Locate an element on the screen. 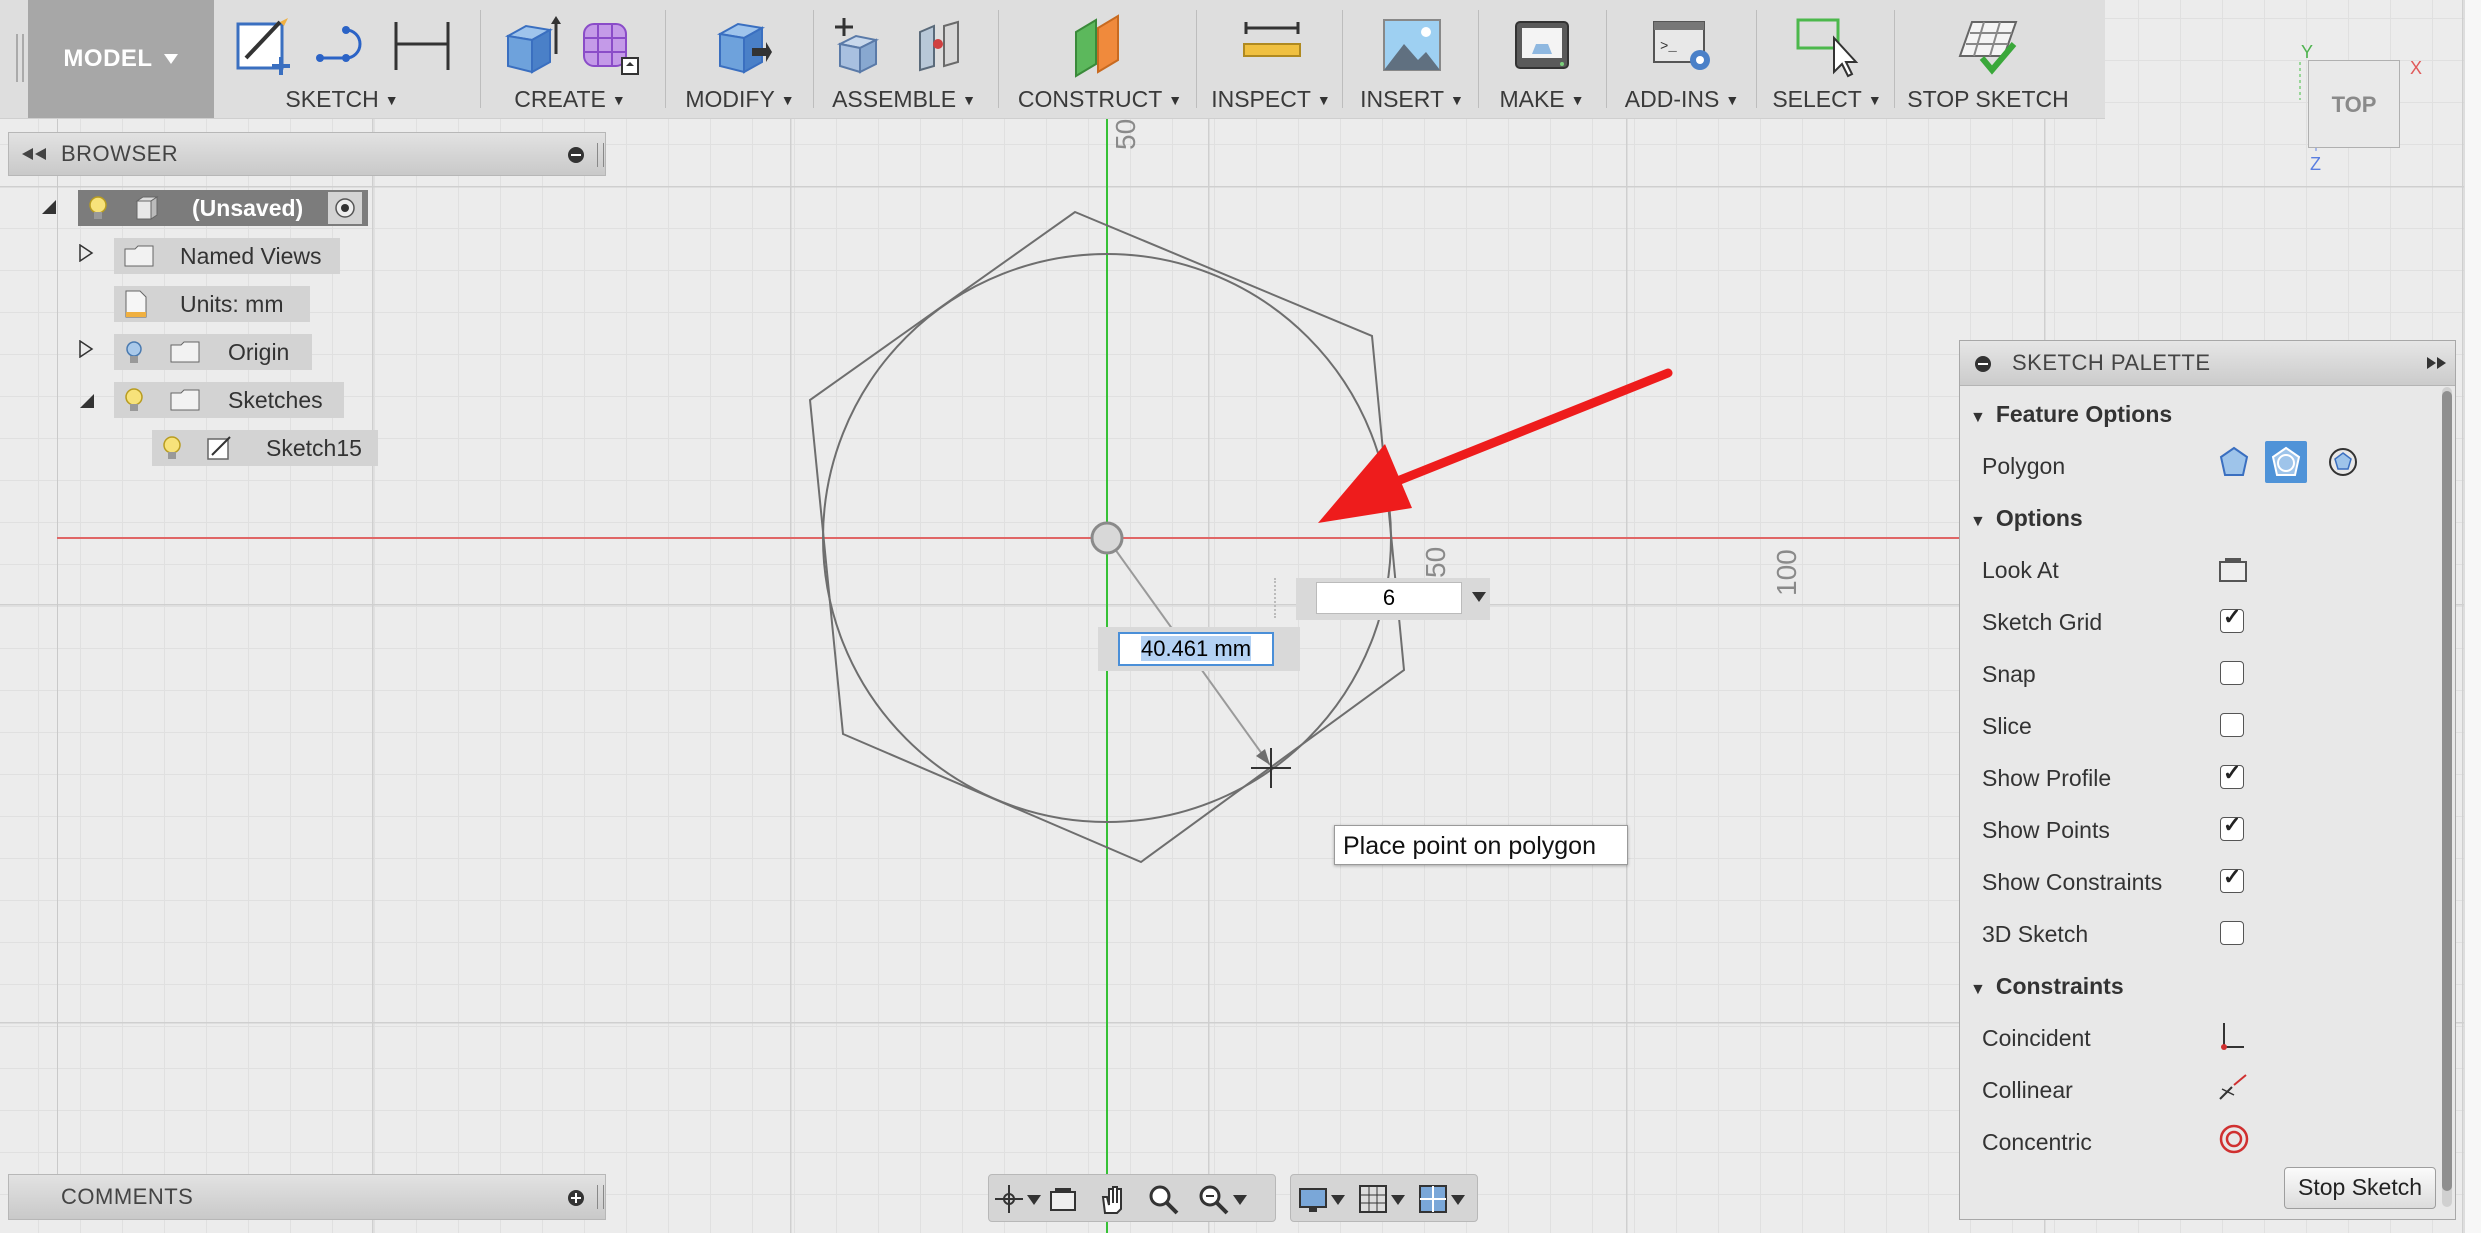 The width and height of the screenshot is (2481, 1233). collinear-constraint-icon is located at coordinates (2233, 1088).